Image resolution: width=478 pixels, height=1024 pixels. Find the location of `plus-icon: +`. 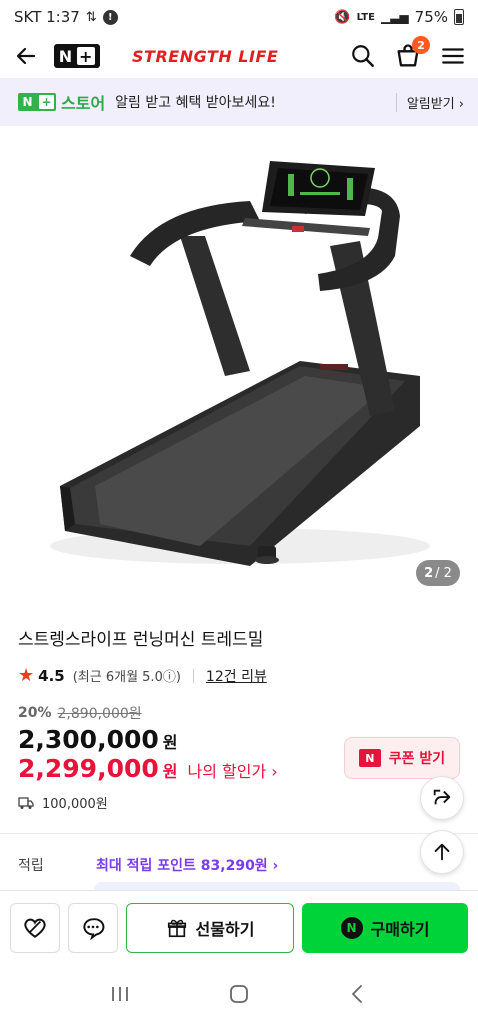

plus-icon: + is located at coordinates (86, 56).